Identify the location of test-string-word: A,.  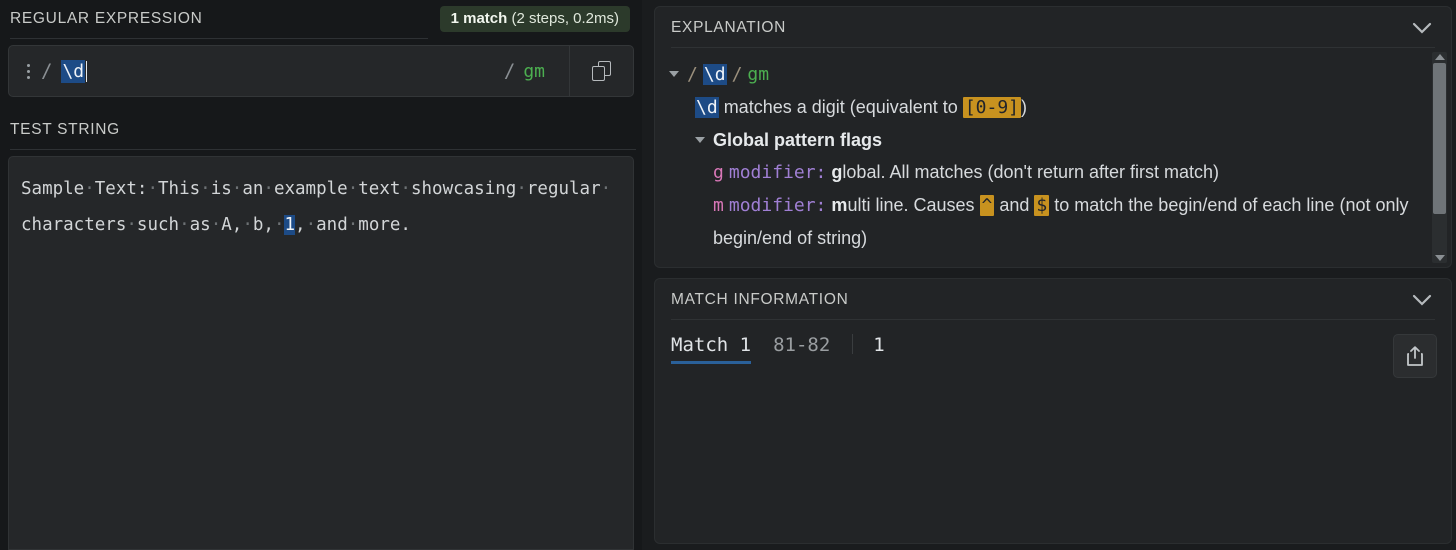
(232, 225).